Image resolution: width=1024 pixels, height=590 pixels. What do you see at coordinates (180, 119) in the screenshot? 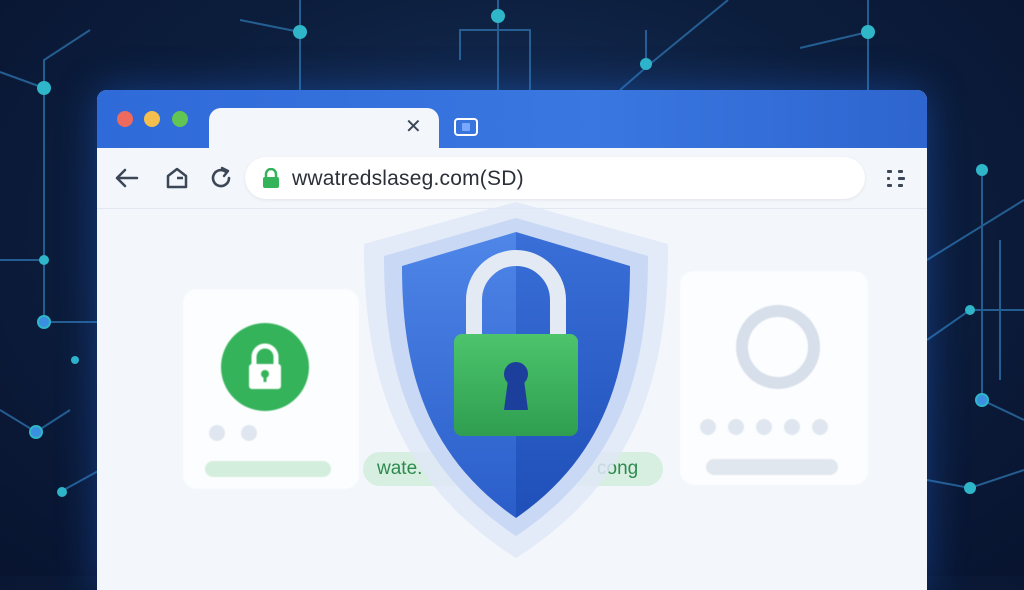
I see `window-maximize-button` at bounding box center [180, 119].